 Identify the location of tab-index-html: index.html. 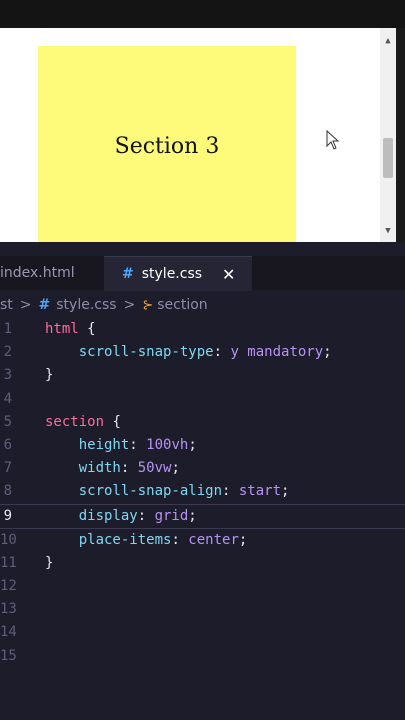
(52, 273).